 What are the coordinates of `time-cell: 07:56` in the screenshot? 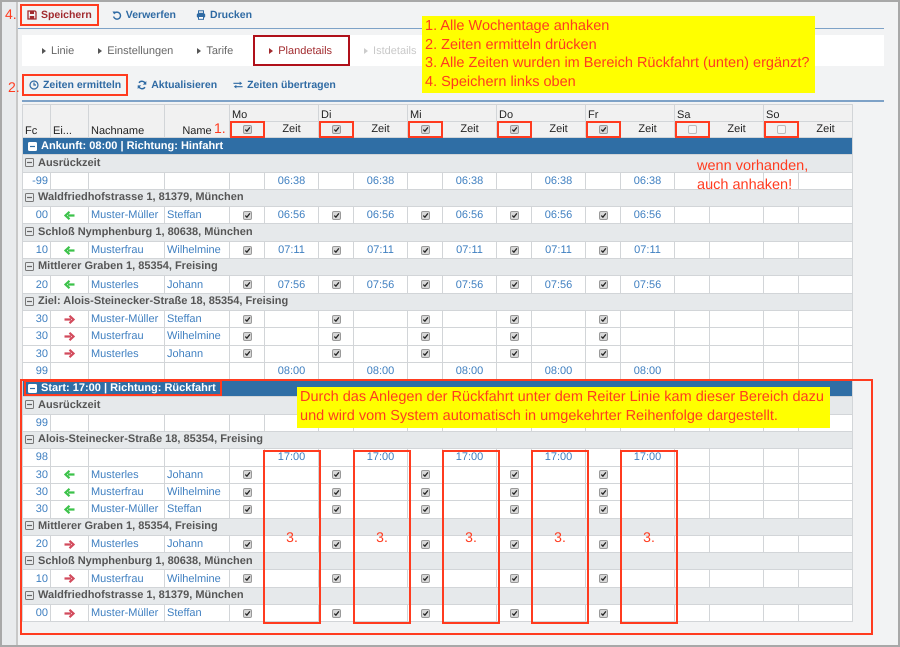 It's located at (381, 285).